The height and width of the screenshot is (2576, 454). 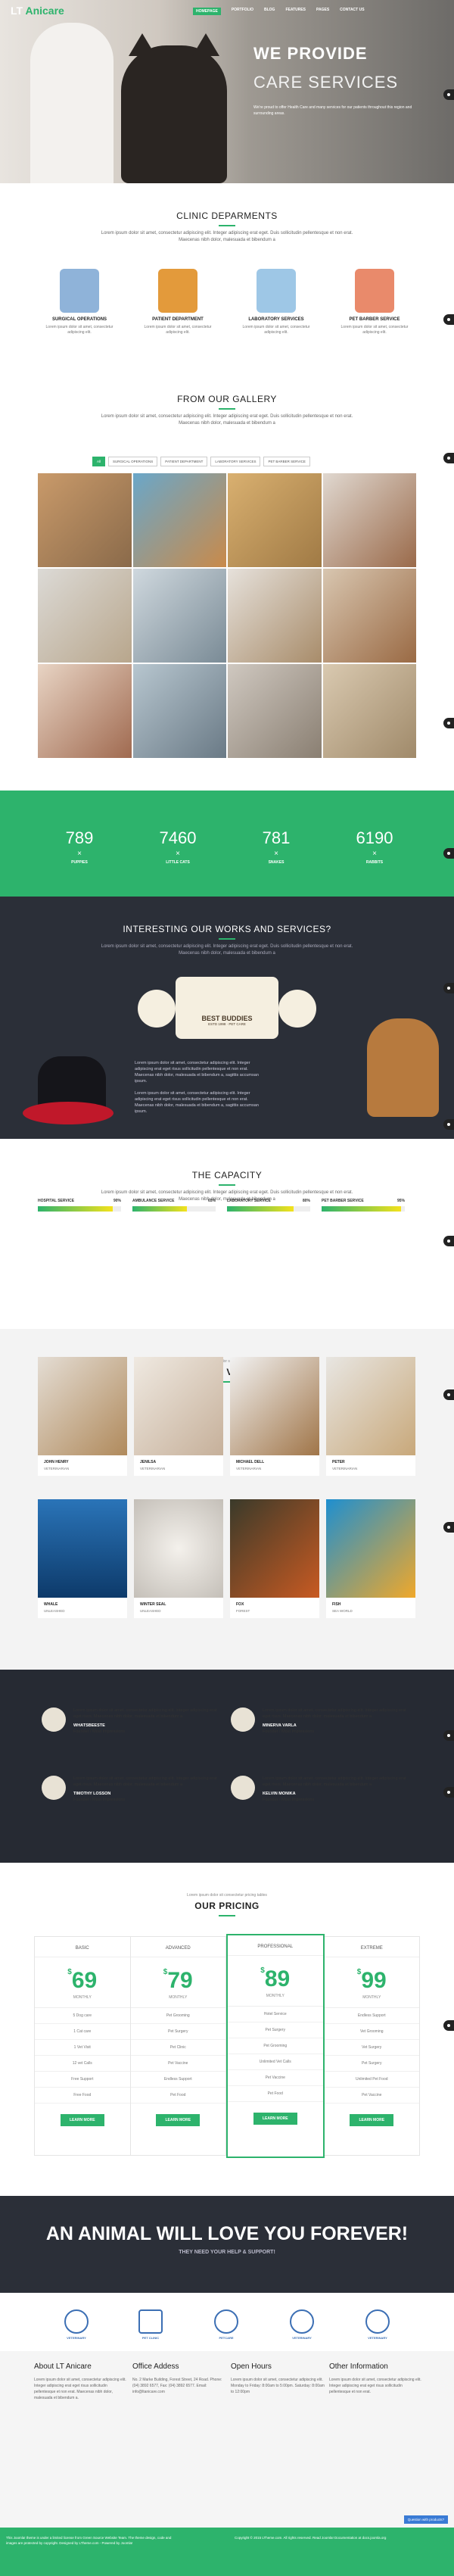 What do you see at coordinates (99, 461) in the screenshot?
I see `filter-all: All` at bounding box center [99, 461].